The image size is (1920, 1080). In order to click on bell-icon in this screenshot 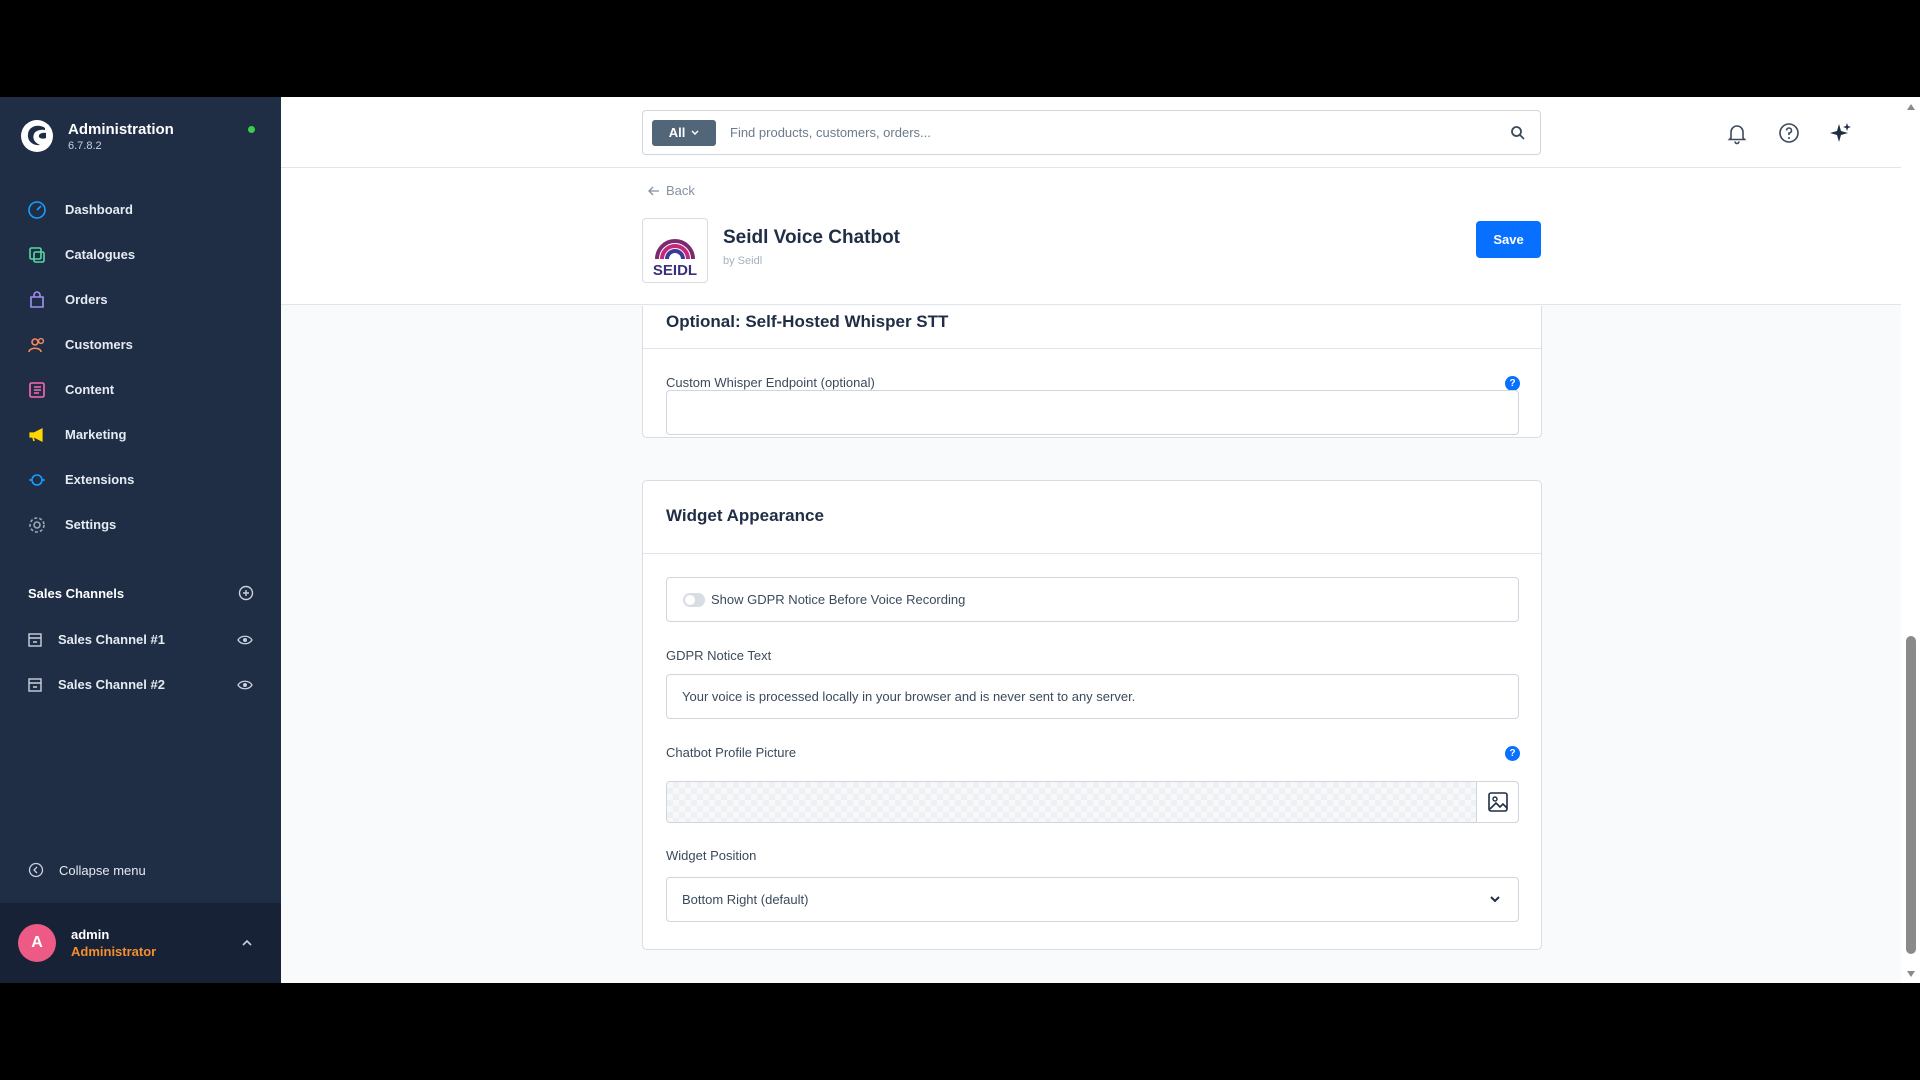, I will do `click(1737, 133)`.